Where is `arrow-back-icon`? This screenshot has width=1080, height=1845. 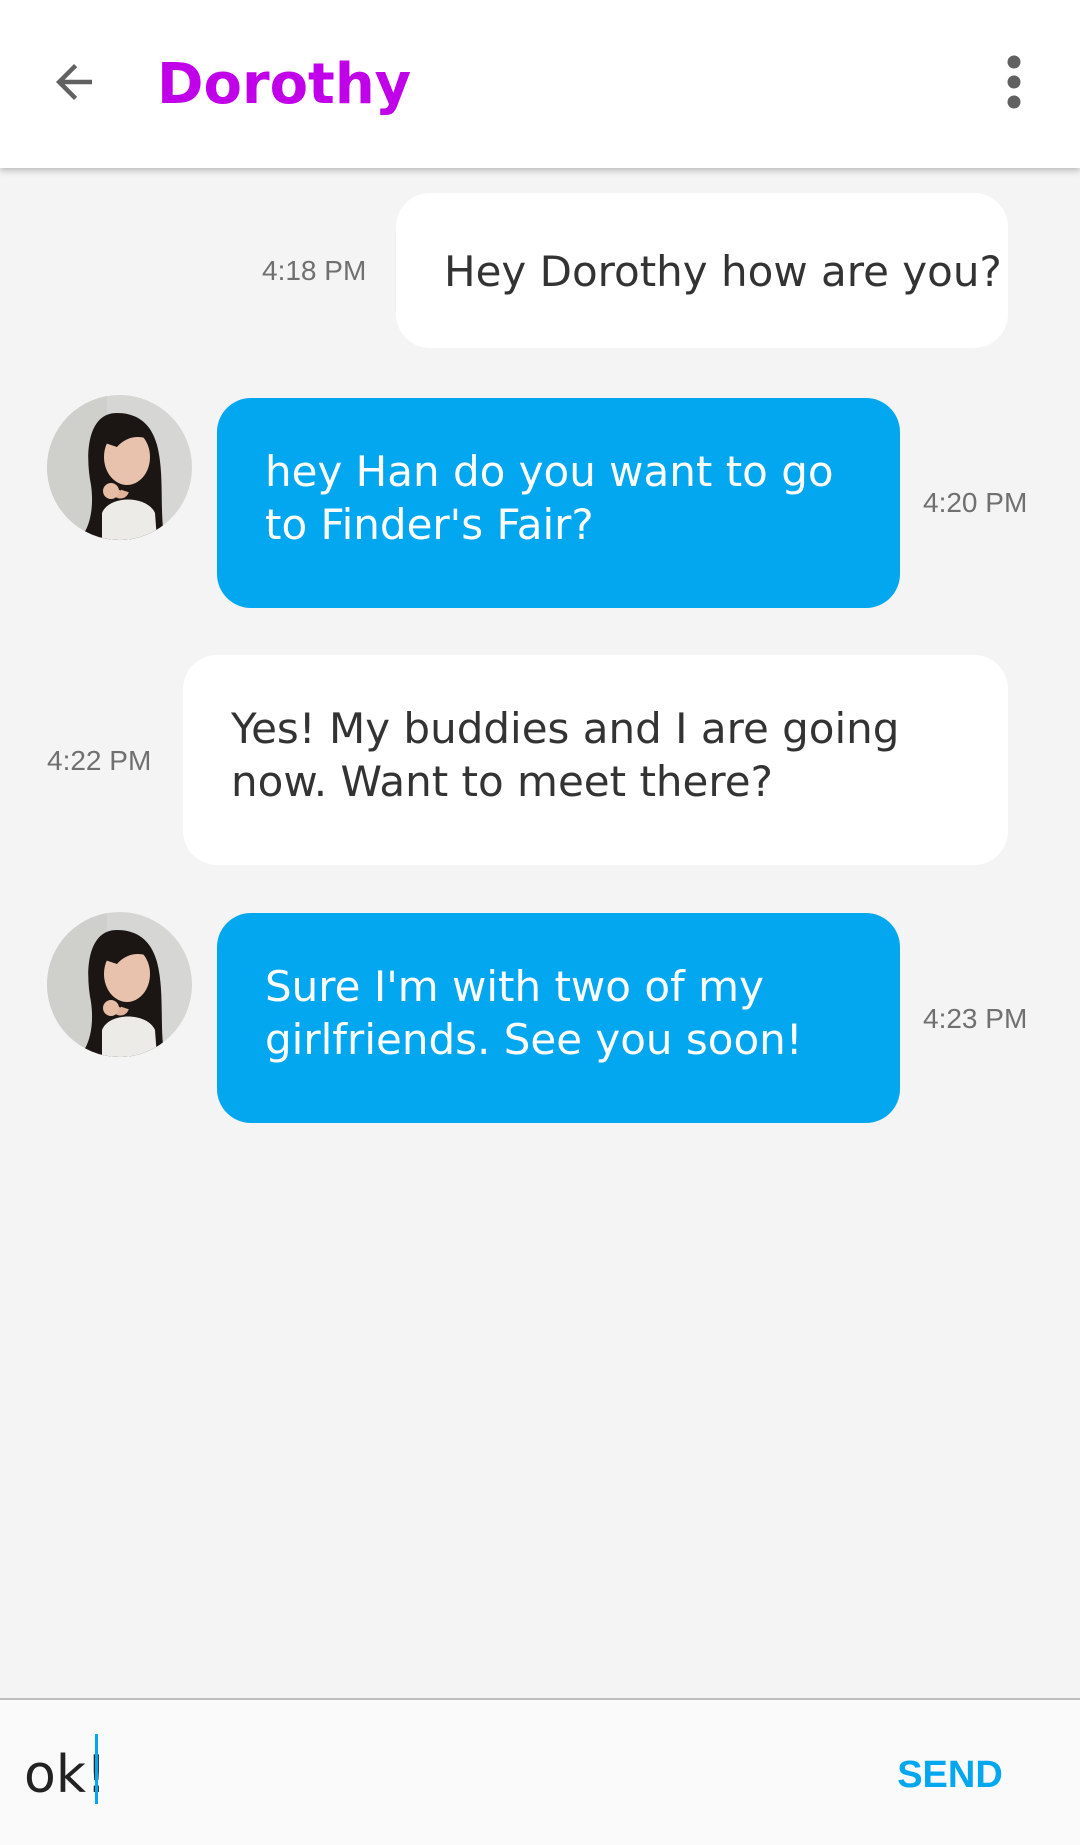 arrow-back-icon is located at coordinates (74, 84).